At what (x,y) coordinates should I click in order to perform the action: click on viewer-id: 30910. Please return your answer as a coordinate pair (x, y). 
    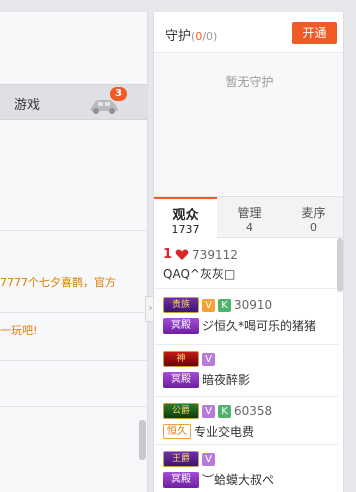
    Looking at the image, I should click on (253, 305).